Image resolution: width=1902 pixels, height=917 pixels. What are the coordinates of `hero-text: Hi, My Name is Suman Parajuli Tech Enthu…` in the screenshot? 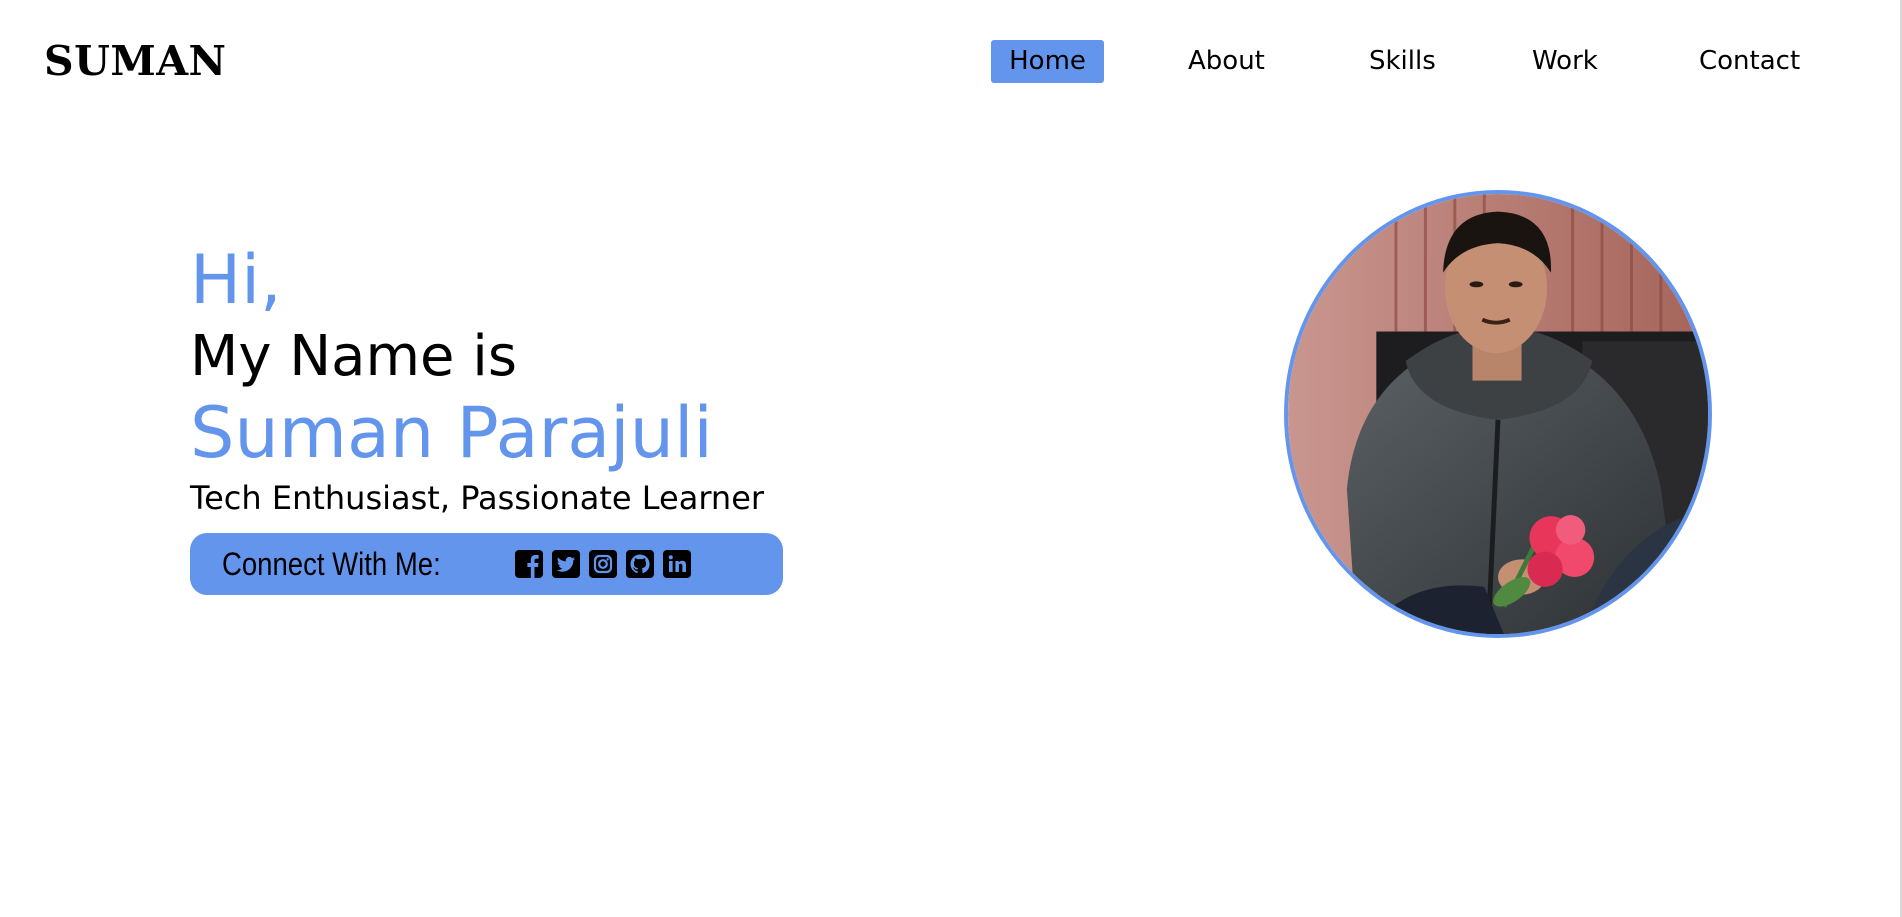 It's located at (477, 380).